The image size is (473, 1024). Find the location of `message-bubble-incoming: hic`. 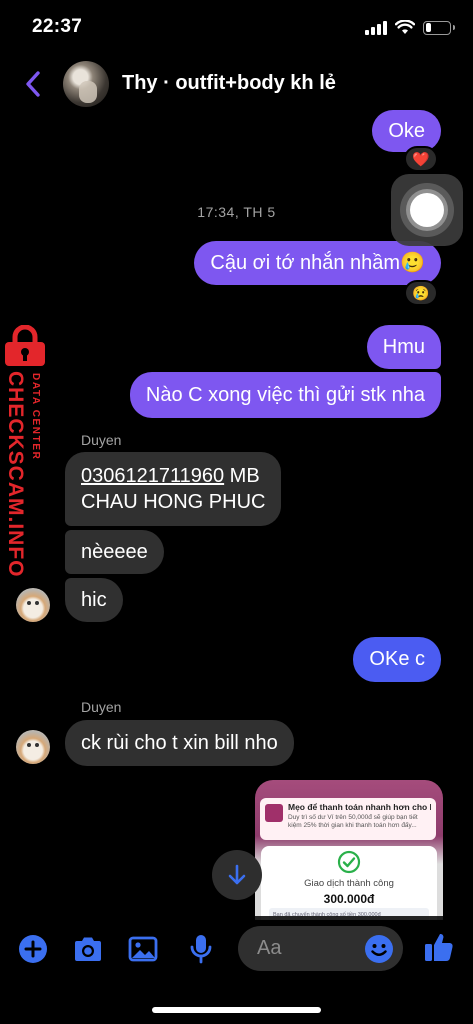

message-bubble-incoming: hic is located at coordinates (94, 600).